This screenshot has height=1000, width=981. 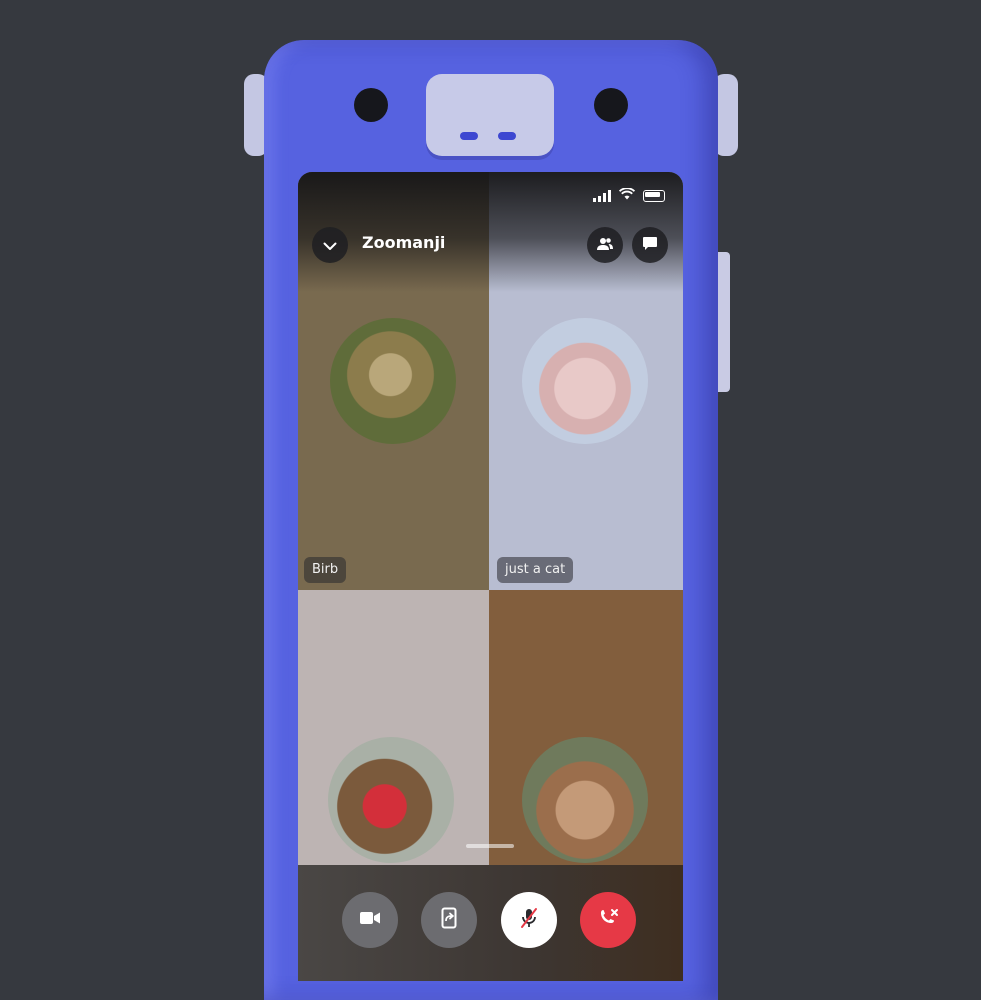 I want to click on chevron-down-icon, so click(x=330, y=245).